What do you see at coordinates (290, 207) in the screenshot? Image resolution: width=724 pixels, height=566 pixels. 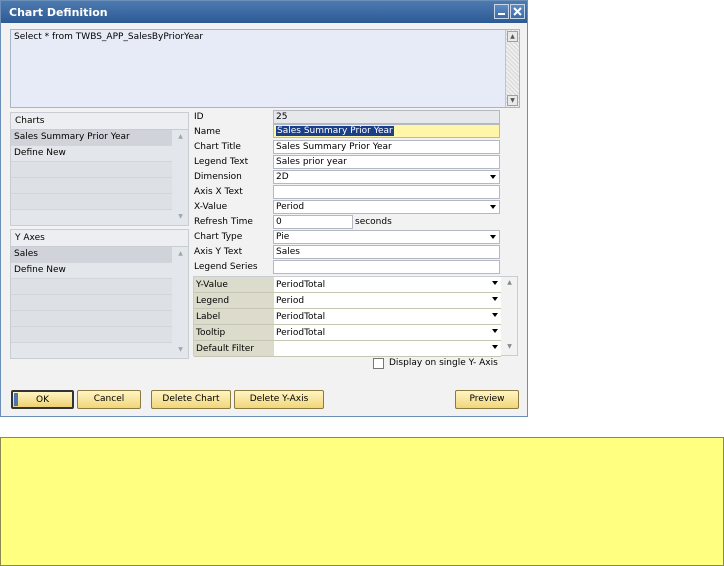 I see `x-value-value: Period` at bounding box center [290, 207].